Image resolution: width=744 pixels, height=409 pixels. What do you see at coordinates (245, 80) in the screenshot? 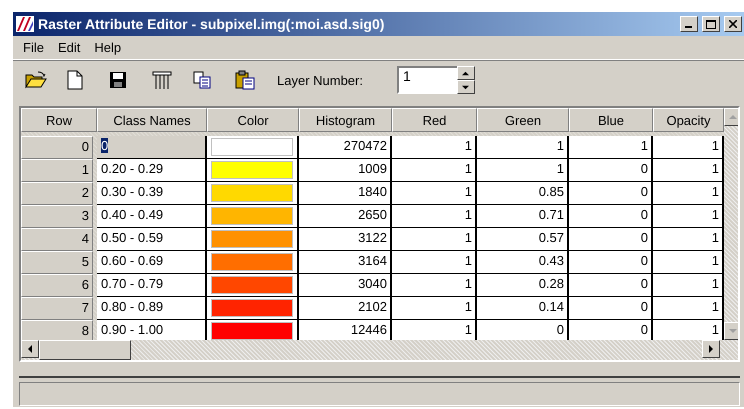
I see `paste-icon` at bounding box center [245, 80].